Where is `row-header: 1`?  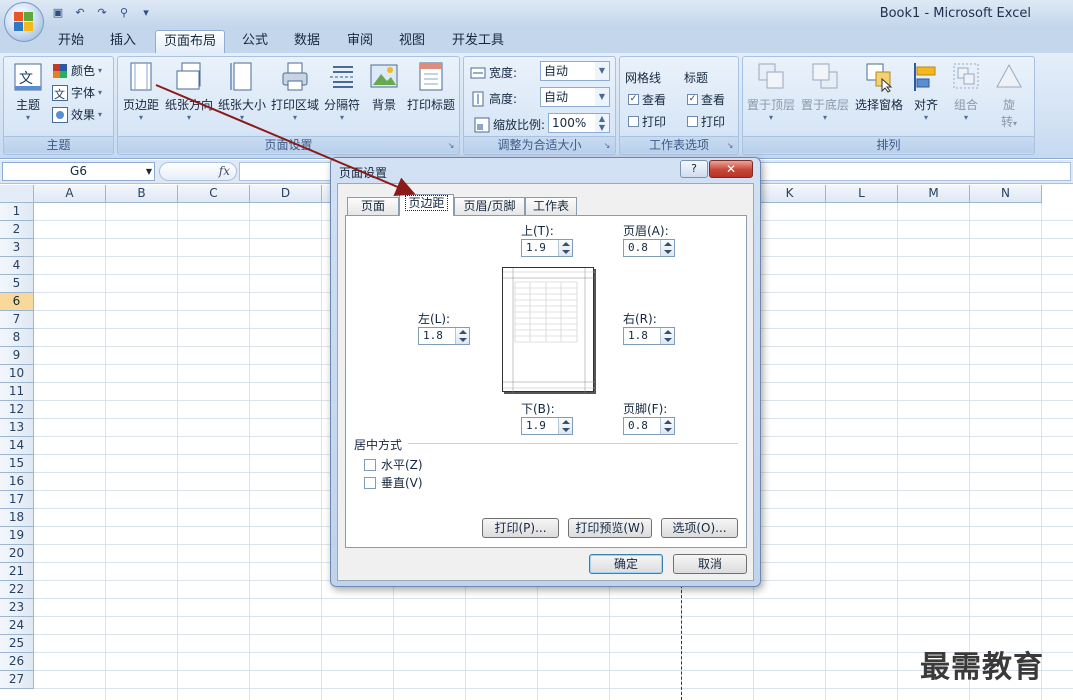 row-header: 1 is located at coordinates (17, 212).